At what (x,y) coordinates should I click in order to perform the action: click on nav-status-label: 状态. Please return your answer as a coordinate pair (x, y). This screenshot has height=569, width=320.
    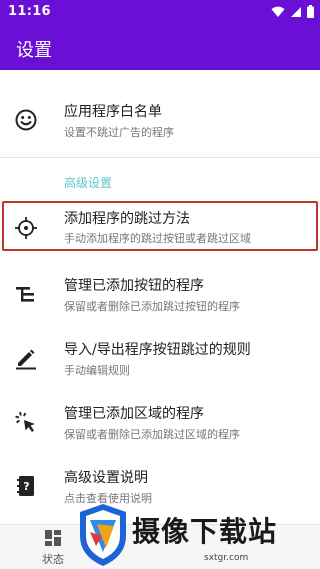
    Looking at the image, I should click on (53, 559).